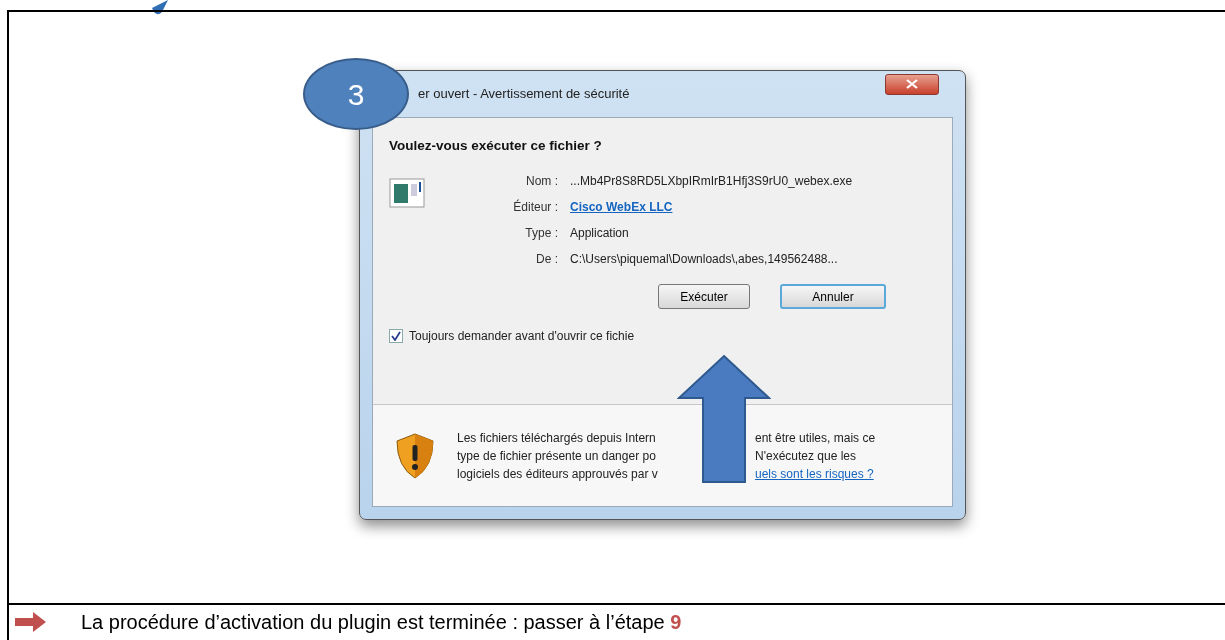 The height and width of the screenshot is (640, 1225). What do you see at coordinates (547, 260) in the screenshot?
I see `field-label: De :` at bounding box center [547, 260].